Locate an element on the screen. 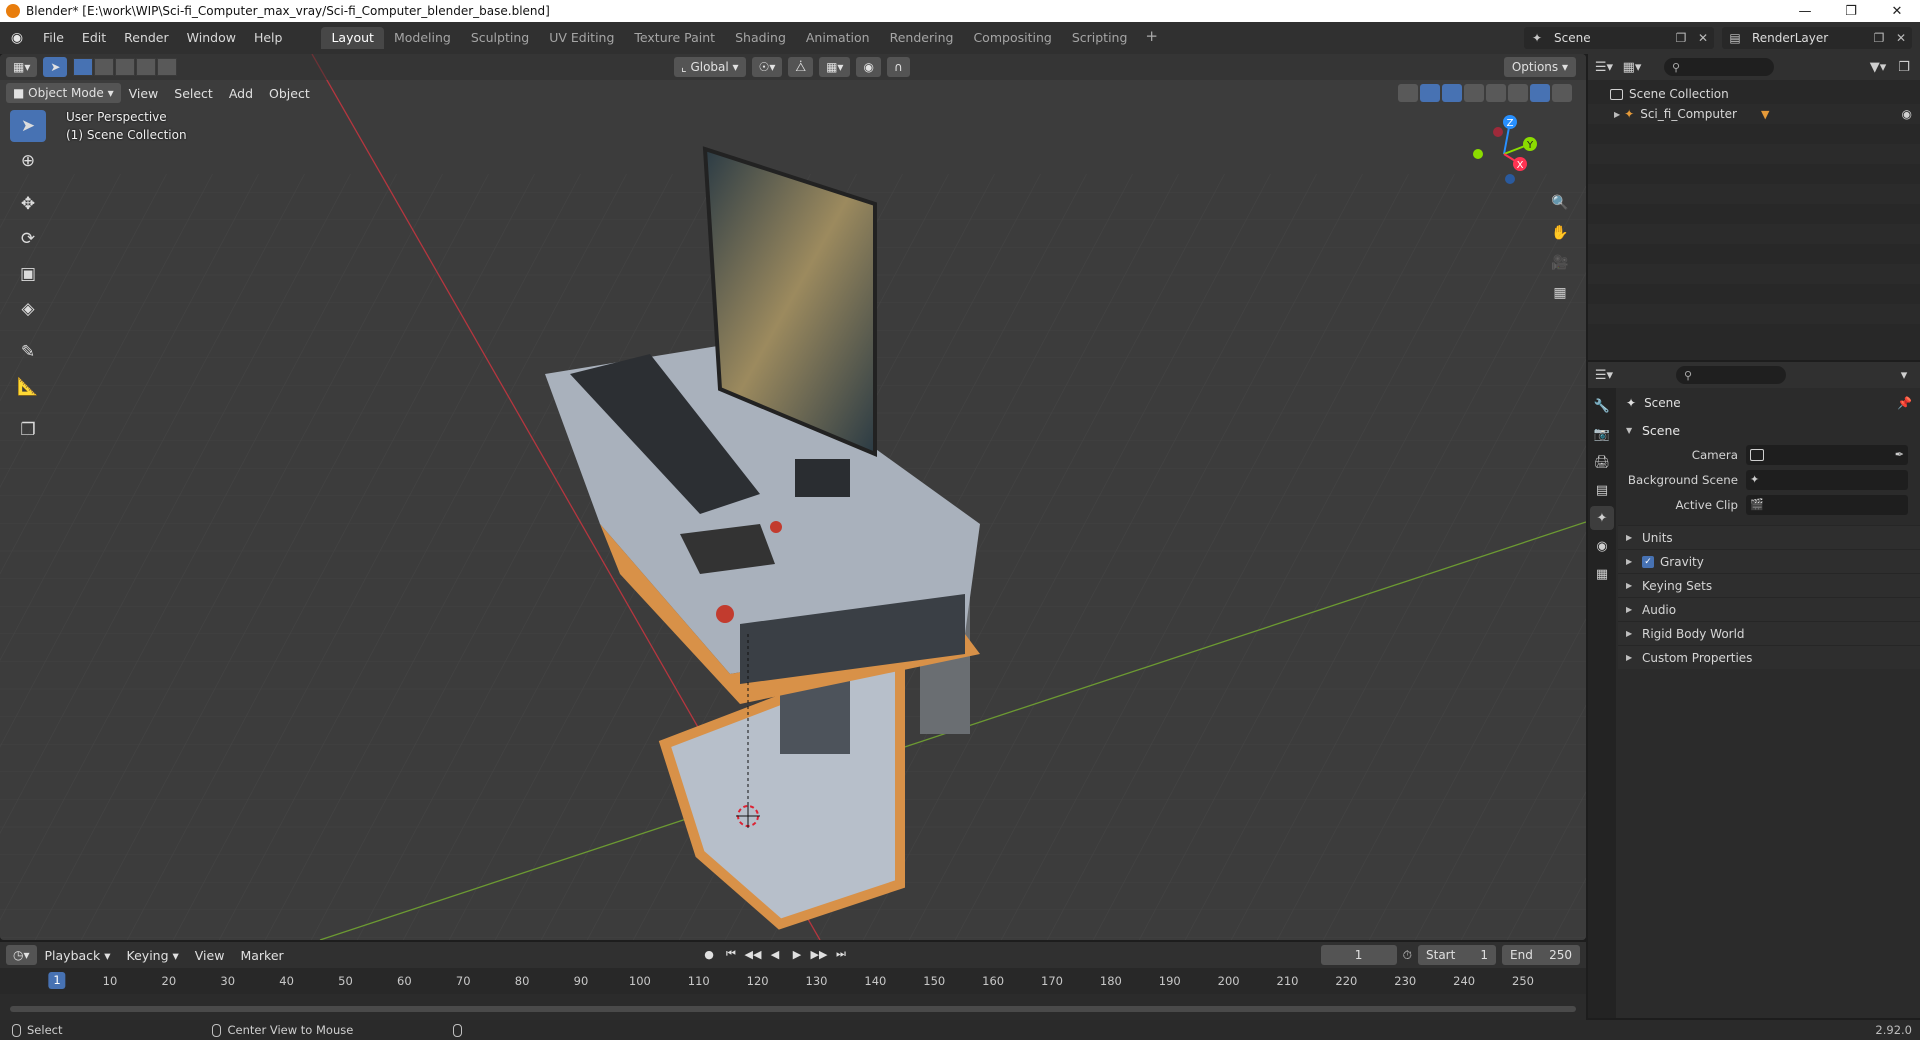  tool-settings-icon: 🔧 is located at coordinates (1602, 406).